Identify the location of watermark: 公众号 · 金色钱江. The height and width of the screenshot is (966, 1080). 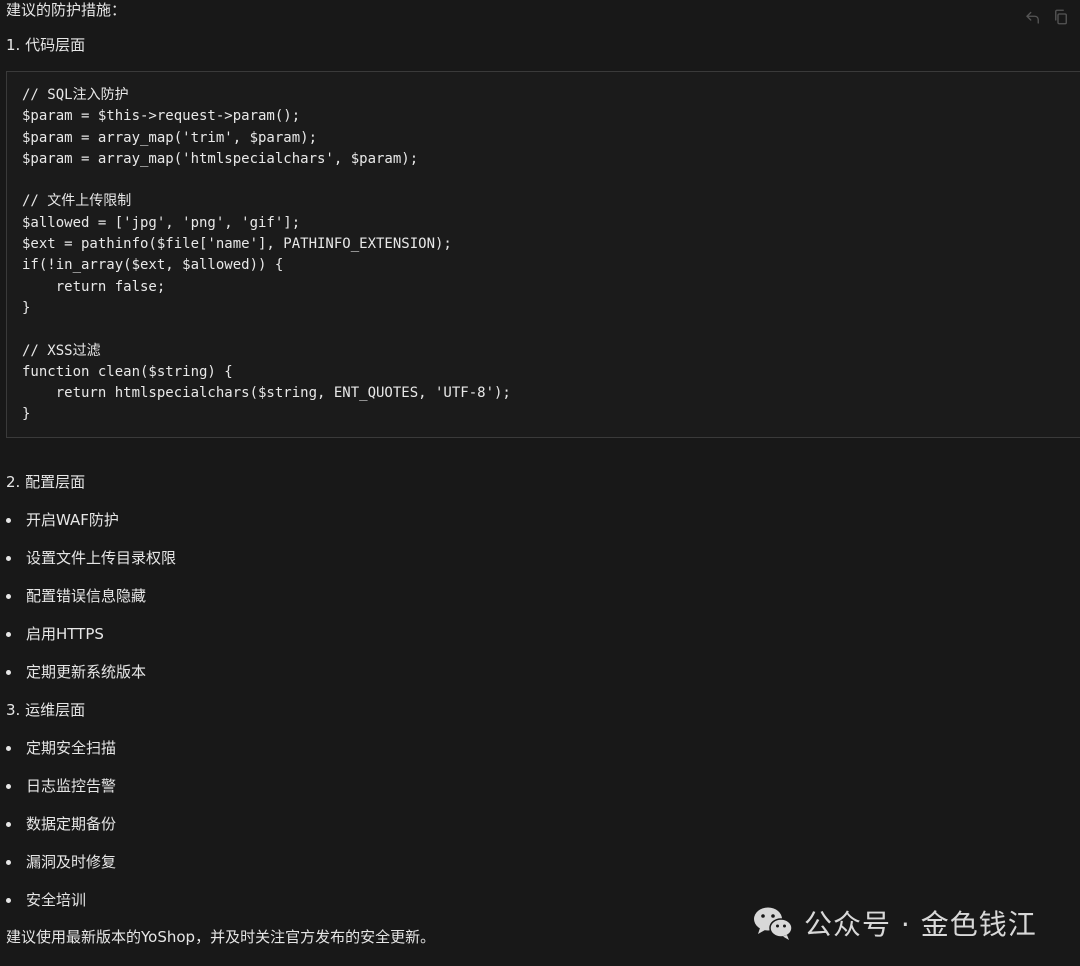
(894, 923).